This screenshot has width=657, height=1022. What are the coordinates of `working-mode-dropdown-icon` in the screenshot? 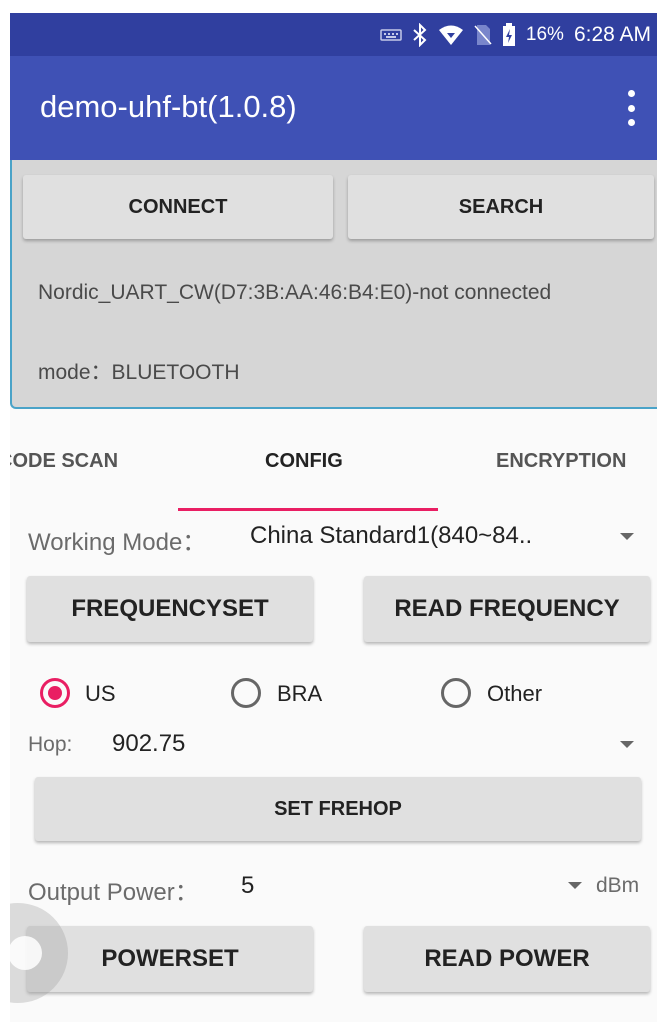 It's located at (627, 536).